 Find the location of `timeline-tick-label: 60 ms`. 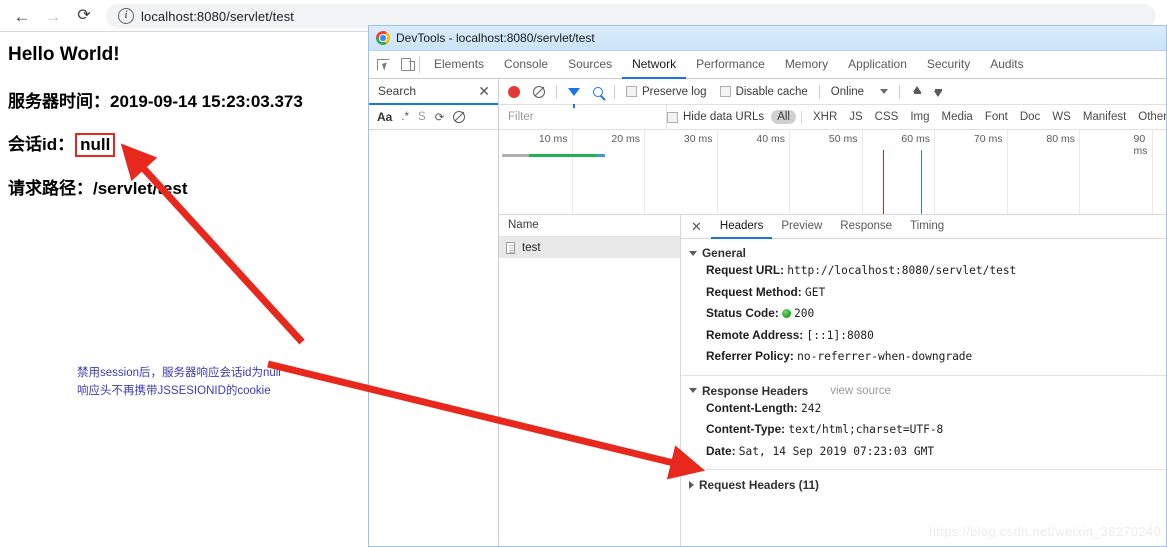

timeline-tick-label: 60 ms is located at coordinates (915, 139).